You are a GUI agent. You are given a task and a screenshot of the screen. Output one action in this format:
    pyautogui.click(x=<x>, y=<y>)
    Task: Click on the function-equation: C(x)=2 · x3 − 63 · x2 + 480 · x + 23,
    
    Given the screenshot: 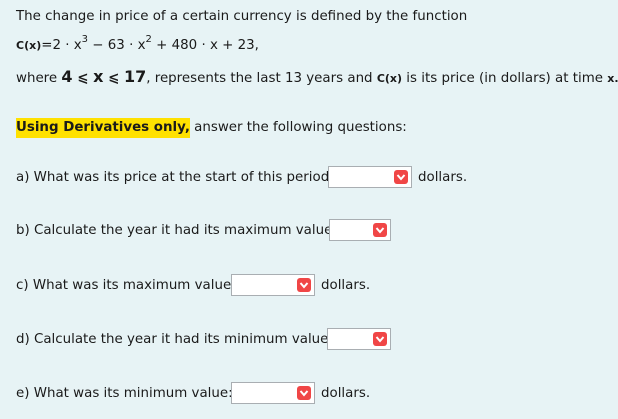 What is the action you would take?
    pyautogui.click(x=137, y=43)
    